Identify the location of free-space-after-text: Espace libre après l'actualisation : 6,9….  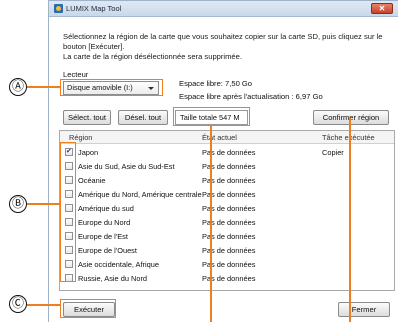
(251, 96).